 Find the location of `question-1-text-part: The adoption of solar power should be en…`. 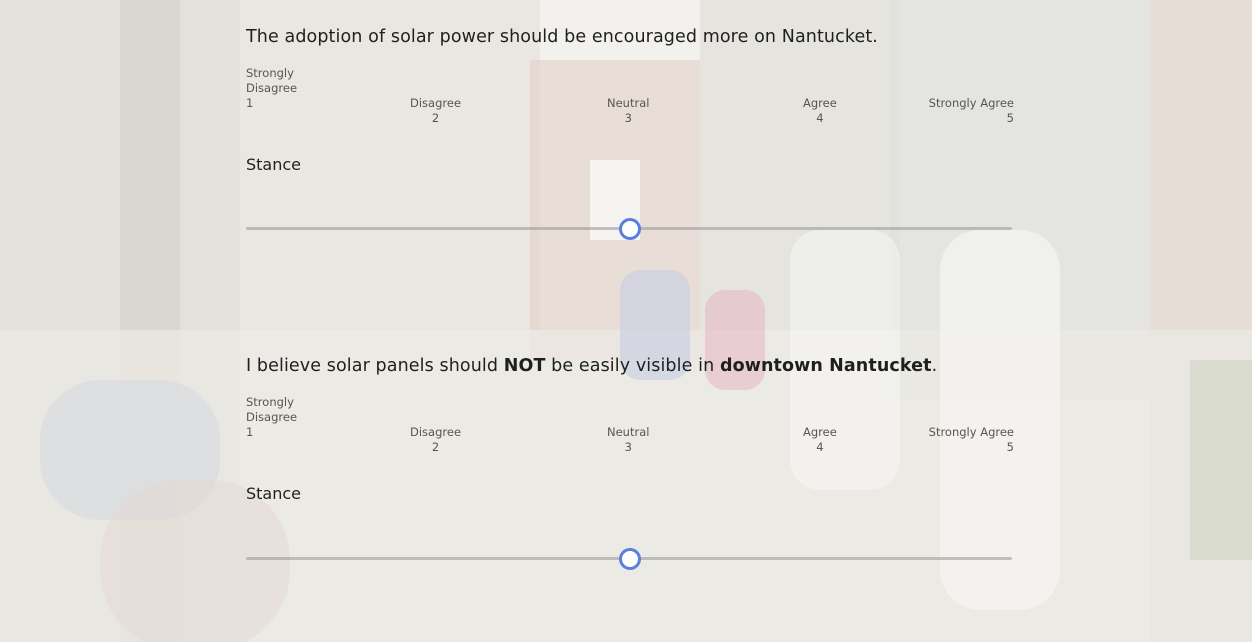

question-1-text-part: The adoption of solar power should be en… is located at coordinates (562, 37).